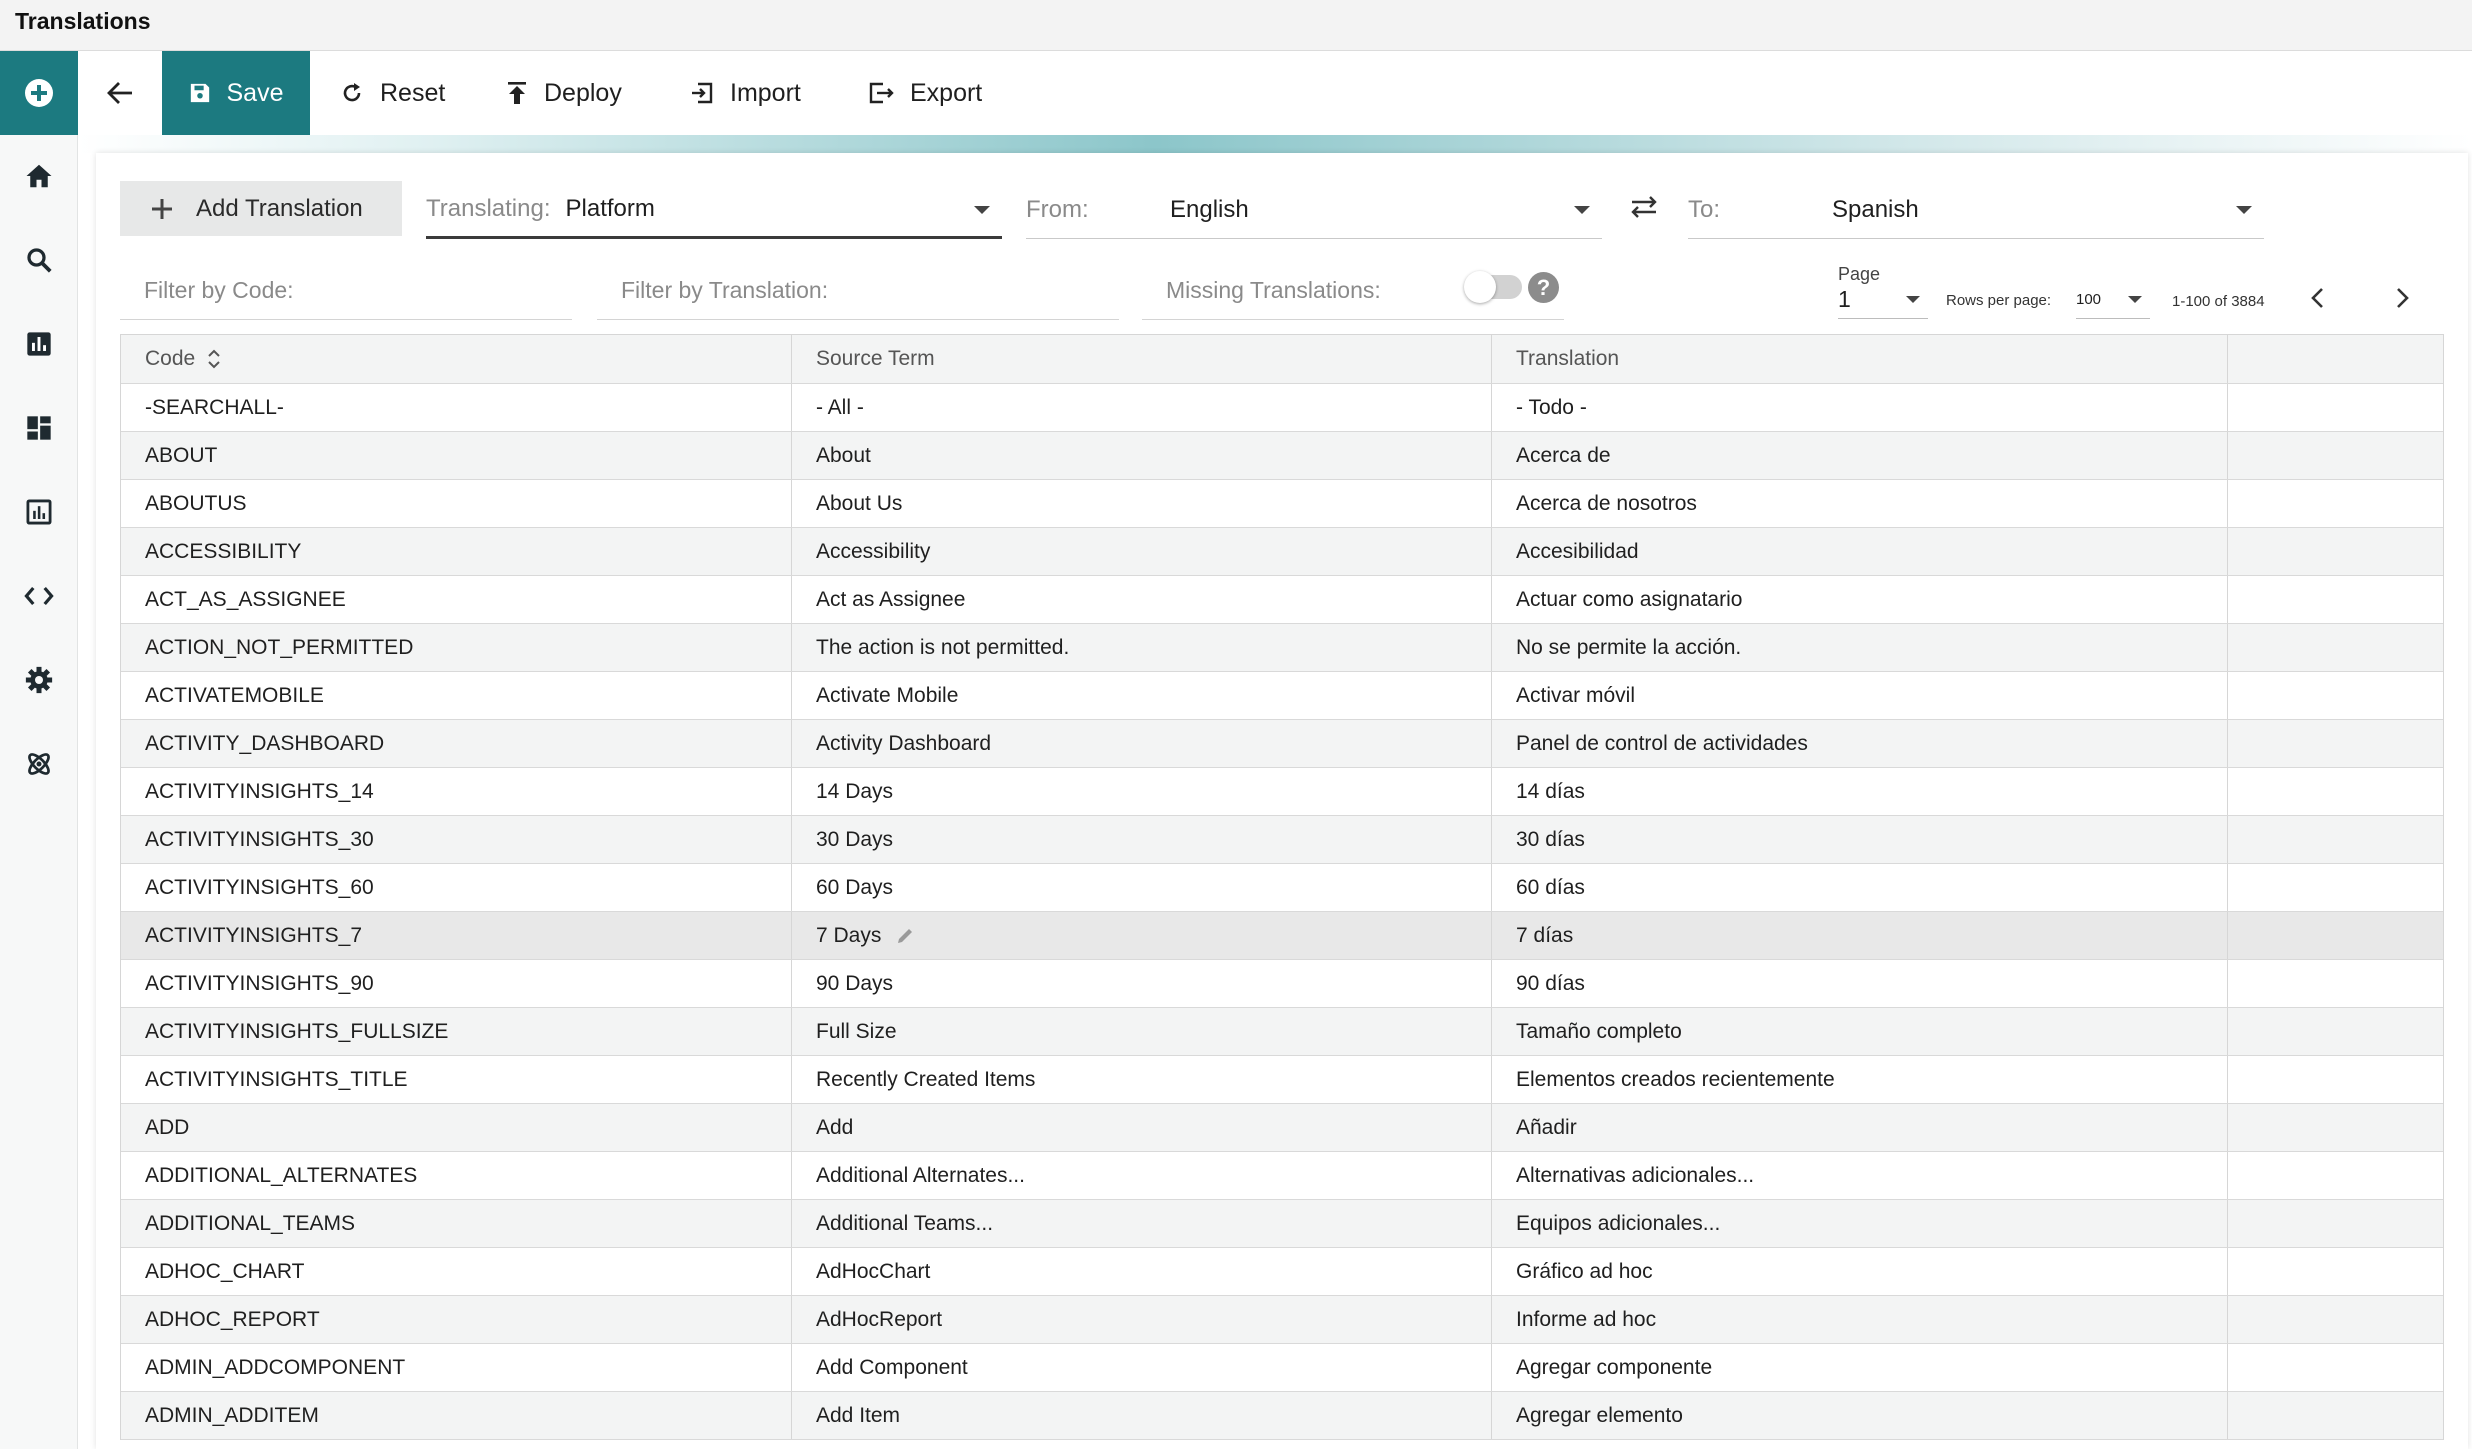 Image resolution: width=2472 pixels, height=1449 pixels. What do you see at coordinates (858, 291) in the screenshot?
I see `filter-by-translation-input: Filter by Translation:` at bounding box center [858, 291].